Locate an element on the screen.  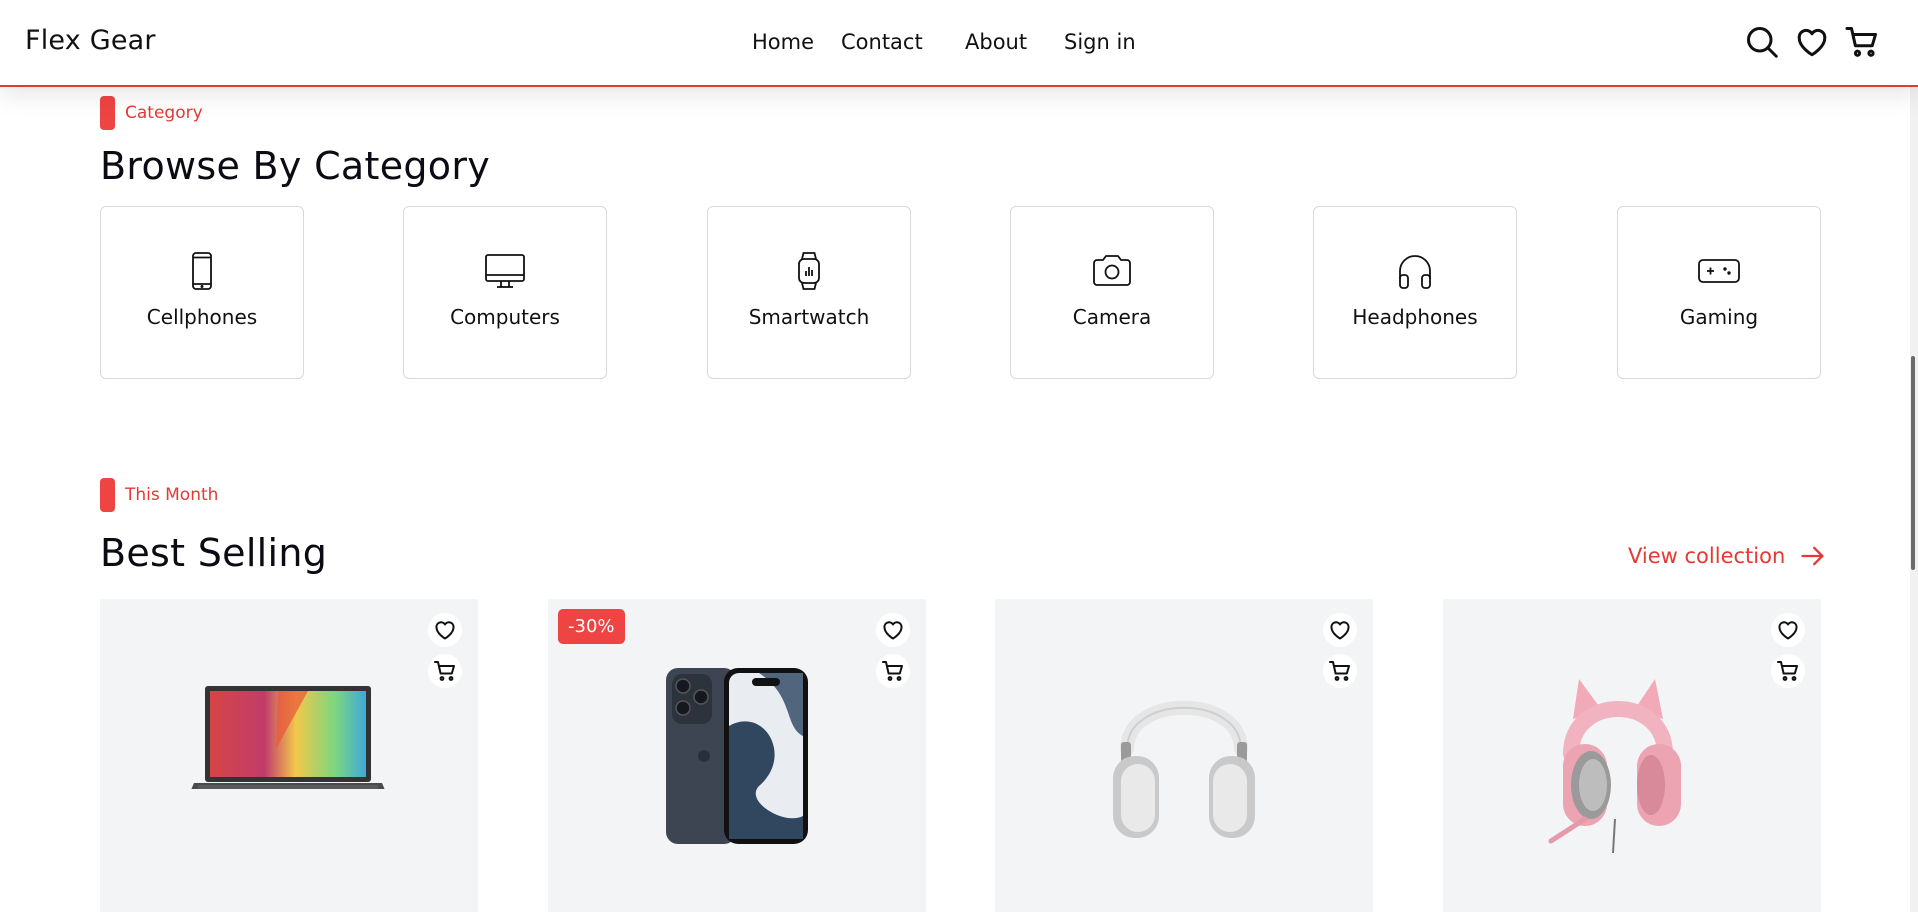
smartwatch-icon is located at coordinates (809, 271).